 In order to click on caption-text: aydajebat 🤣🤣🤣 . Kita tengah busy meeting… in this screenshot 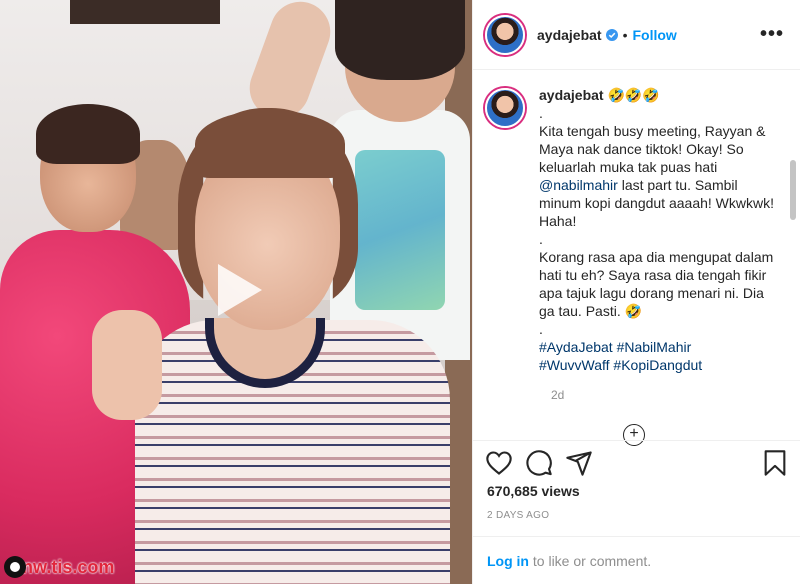, I will do `click(659, 230)`.